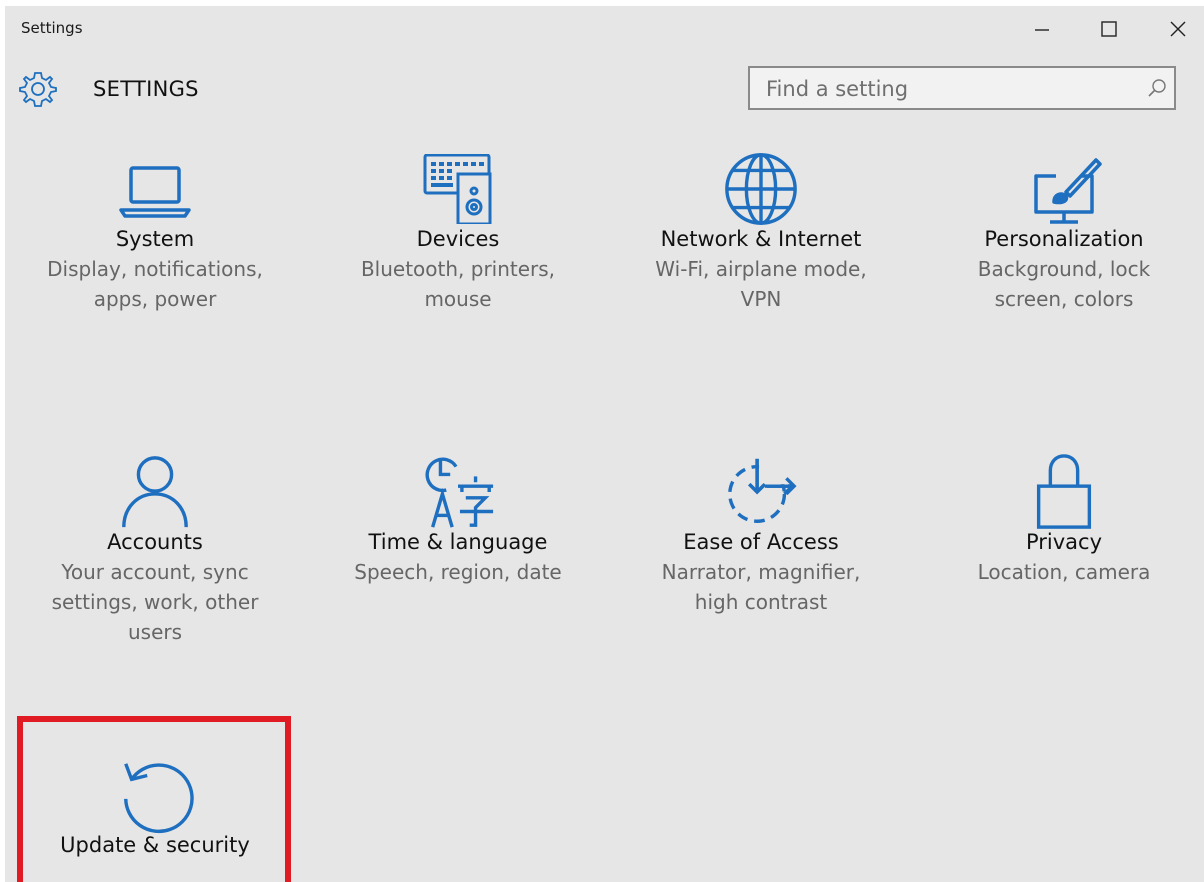 This screenshot has height=882, width=1204. I want to click on tile-title: Devices, so click(458, 239).